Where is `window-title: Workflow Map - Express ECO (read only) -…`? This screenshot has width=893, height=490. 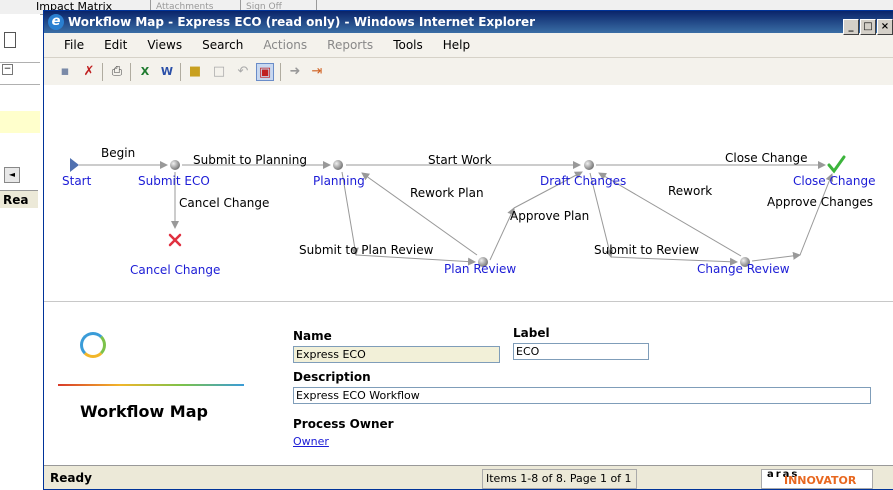 window-title: Workflow Map - Express ECO (read only) -… is located at coordinates (302, 22).